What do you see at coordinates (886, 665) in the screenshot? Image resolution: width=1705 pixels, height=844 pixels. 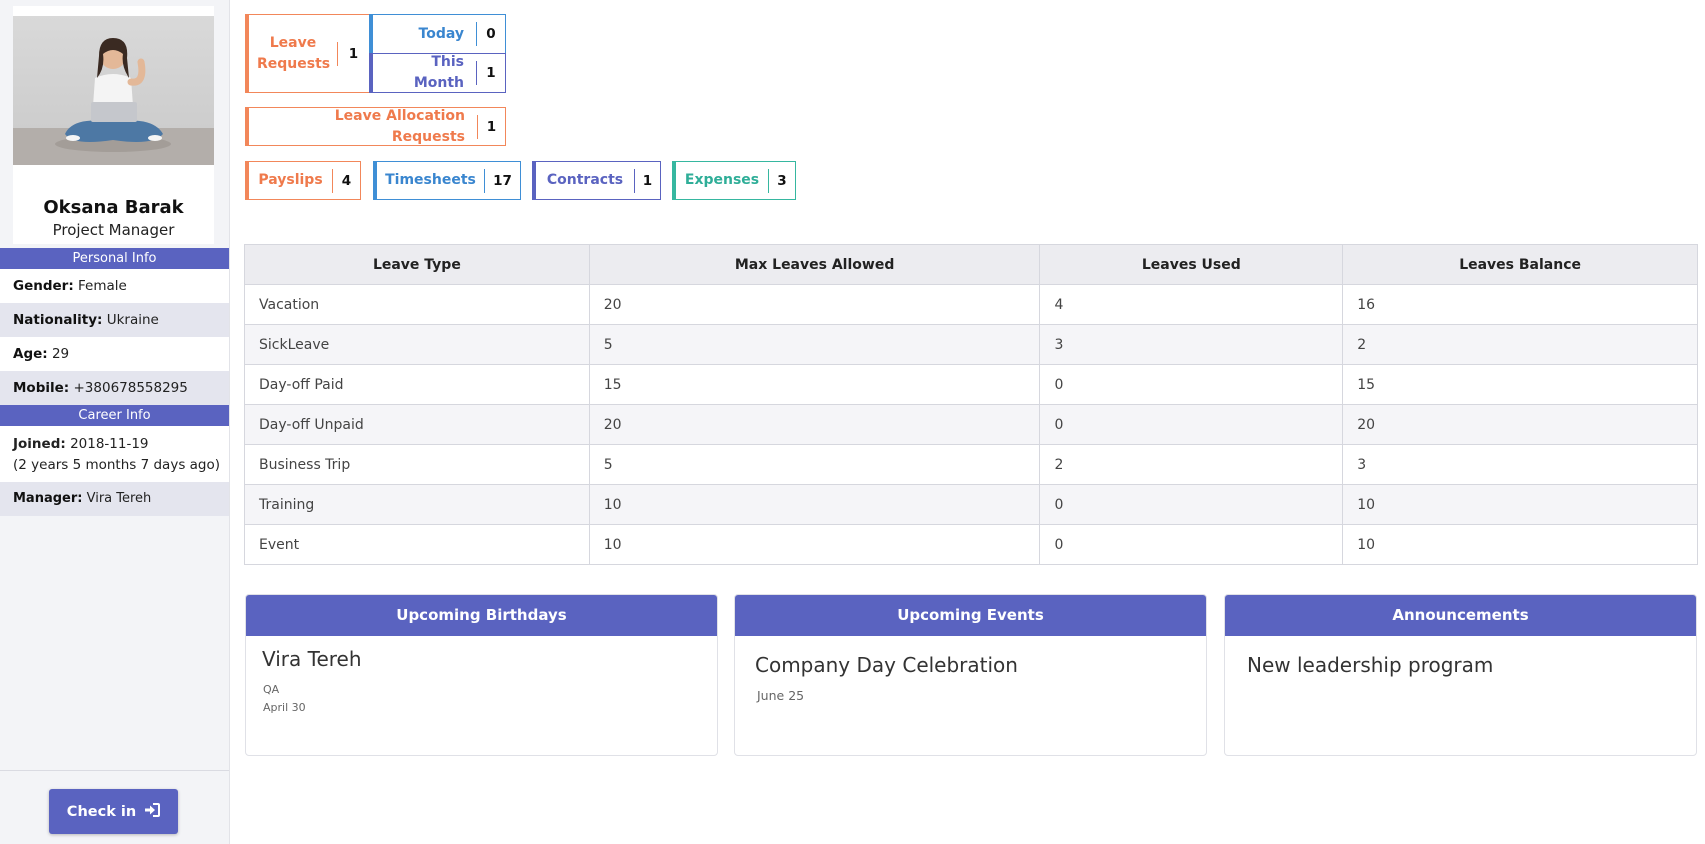 I see `event-title: Company Day Celebration` at bounding box center [886, 665].